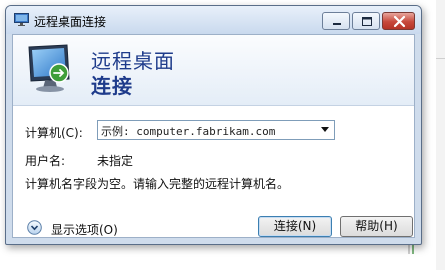 The width and height of the screenshot is (445, 270). I want to click on validation-message: 计算机名字段为空。请输入完整的远程计算机名。, so click(157, 184).